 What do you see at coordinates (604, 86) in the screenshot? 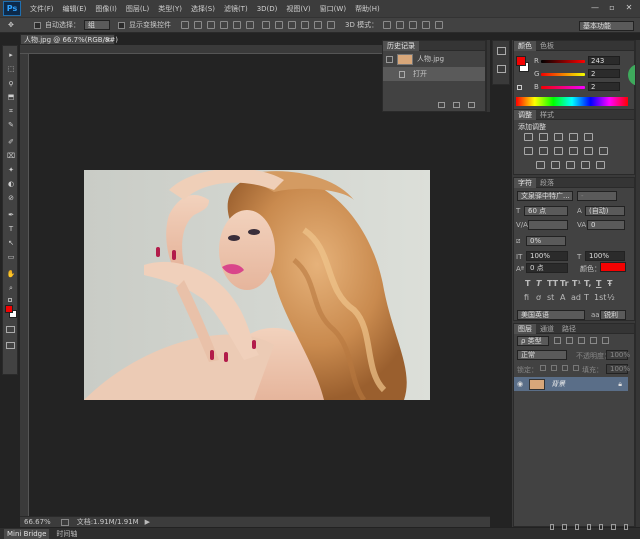
I see `blue-value-input: 2` at bounding box center [604, 86].